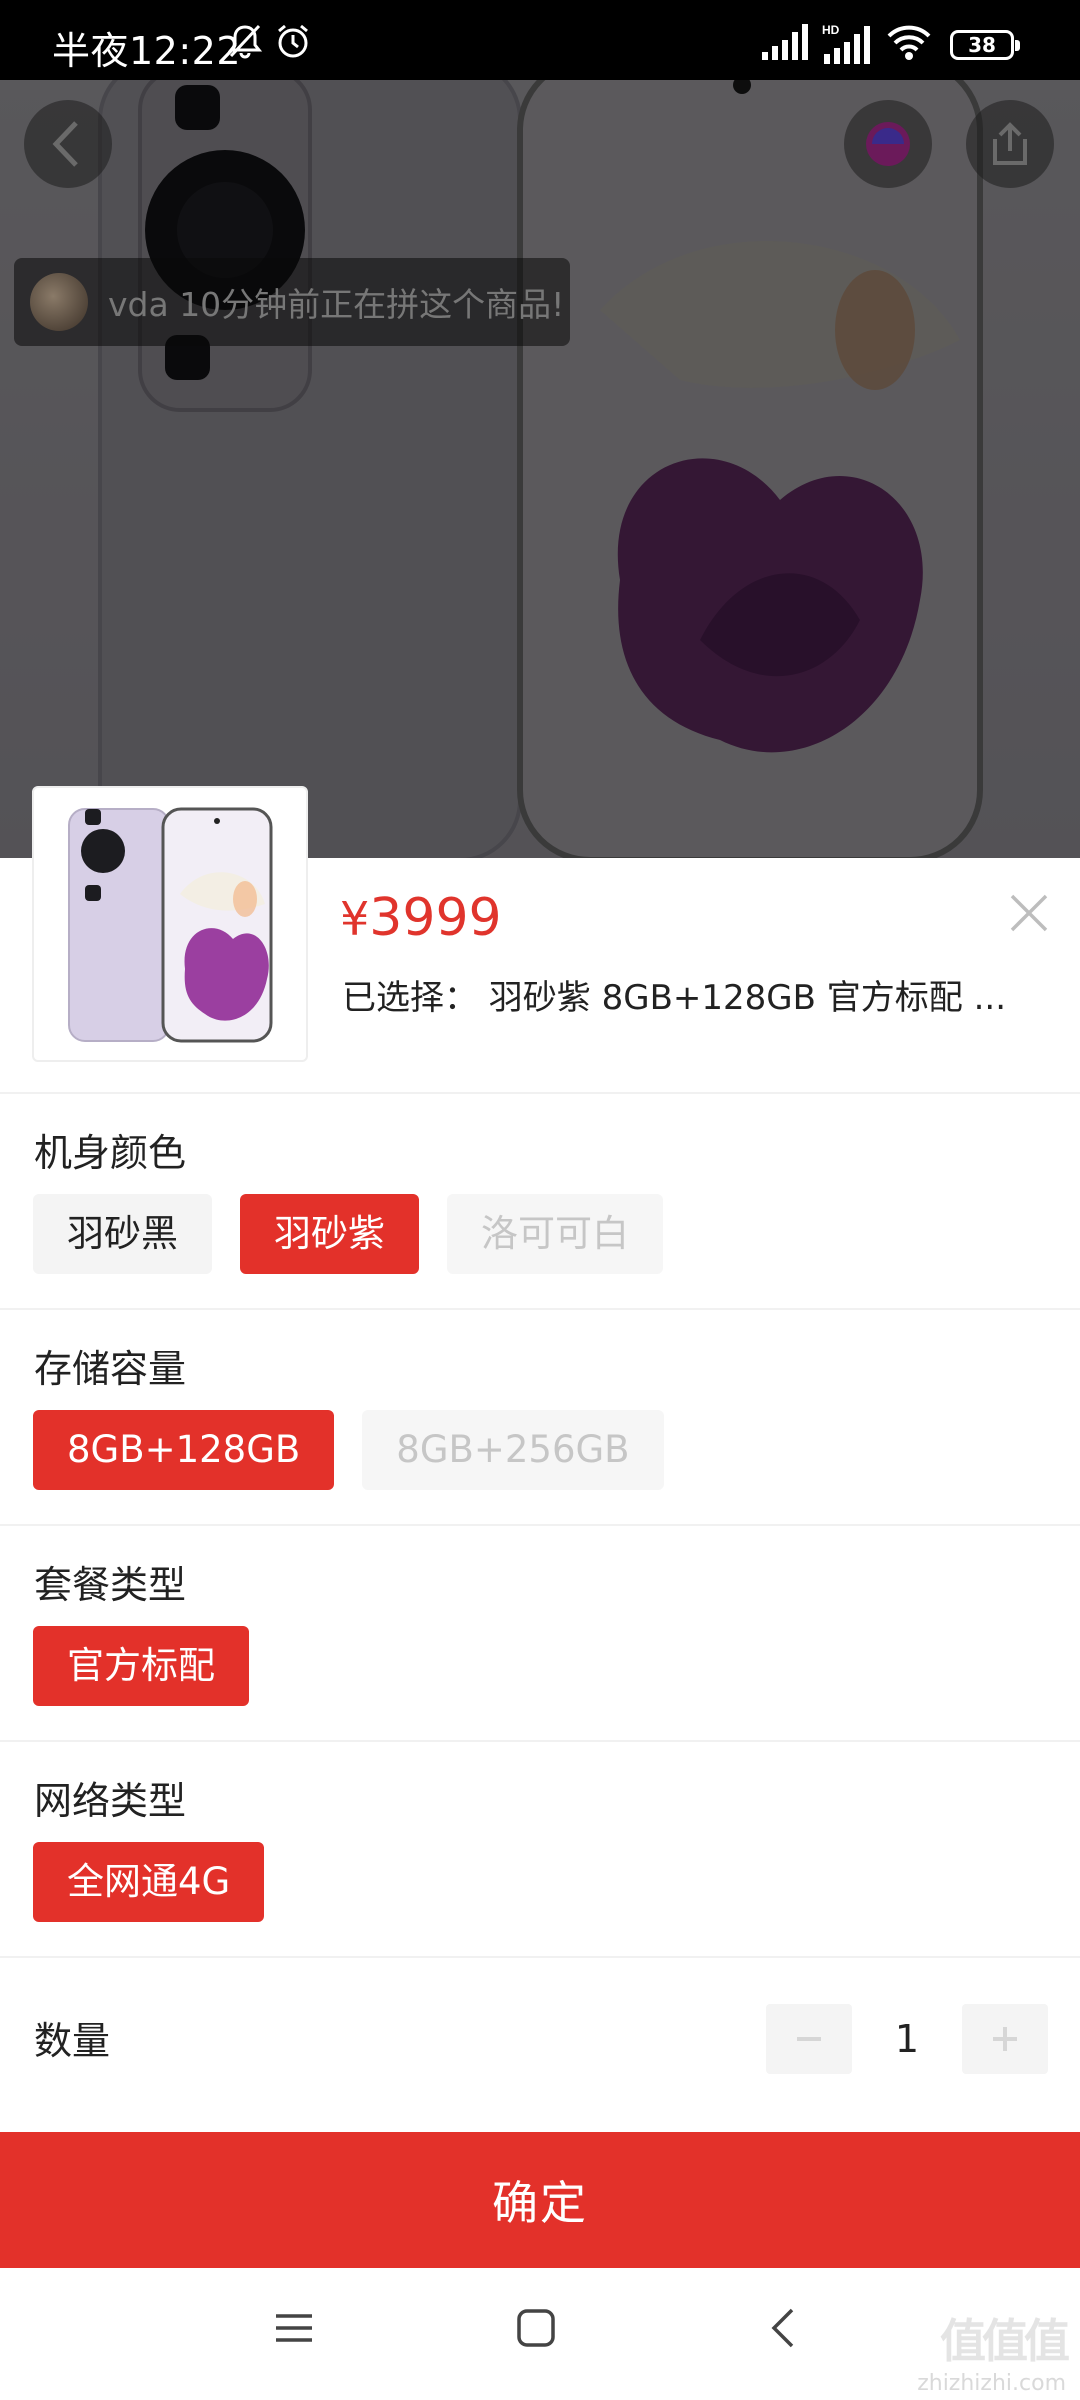  I want to click on status-bar: 半夜12:22 HD 38, so click(540, 40).